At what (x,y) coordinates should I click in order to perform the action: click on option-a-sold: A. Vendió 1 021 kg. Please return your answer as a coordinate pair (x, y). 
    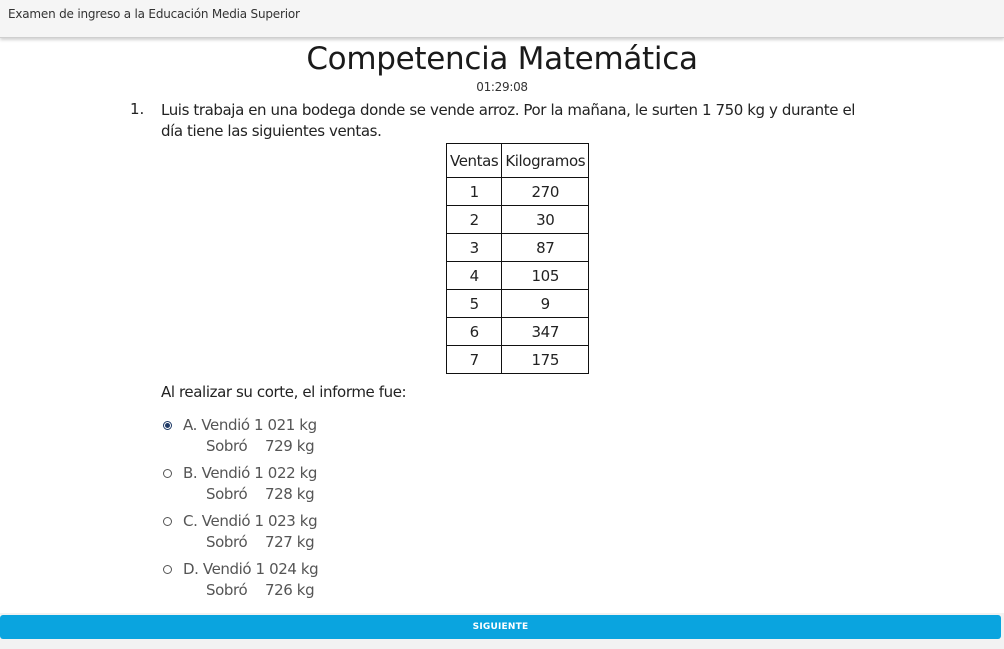
    Looking at the image, I should click on (250, 425).